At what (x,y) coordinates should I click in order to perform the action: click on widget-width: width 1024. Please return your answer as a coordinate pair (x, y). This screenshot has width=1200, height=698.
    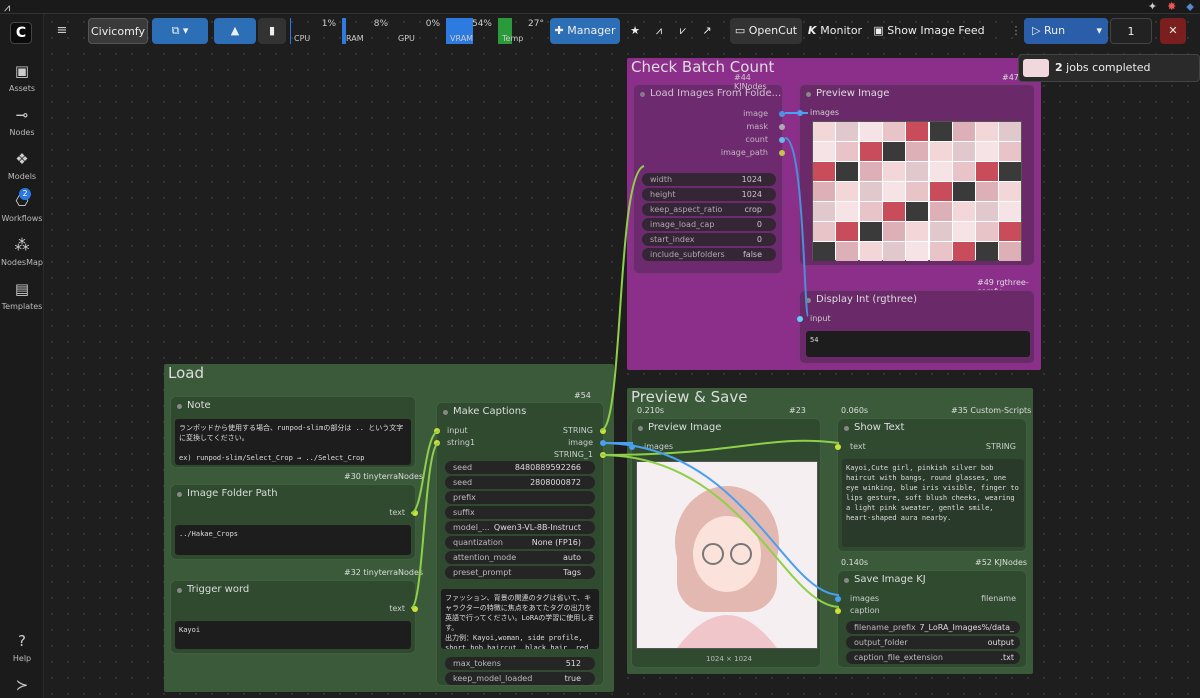
    Looking at the image, I should click on (709, 179).